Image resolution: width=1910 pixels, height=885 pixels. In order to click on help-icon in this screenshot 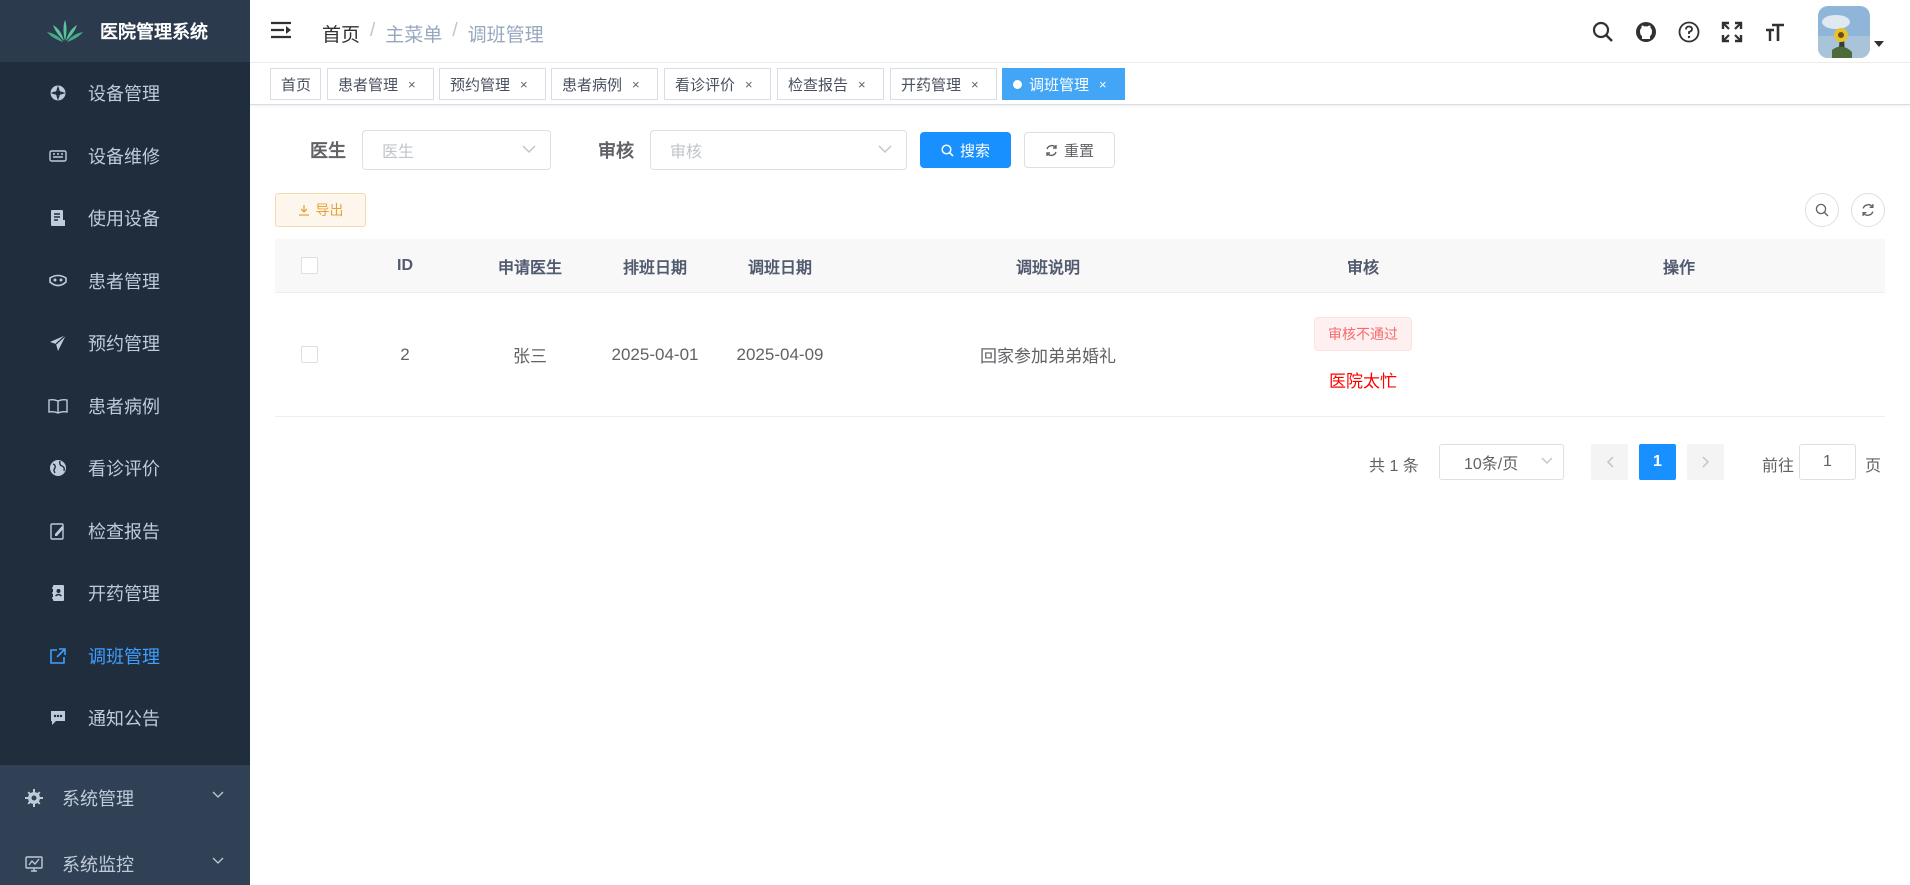, I will do `click(1689, 32)`.